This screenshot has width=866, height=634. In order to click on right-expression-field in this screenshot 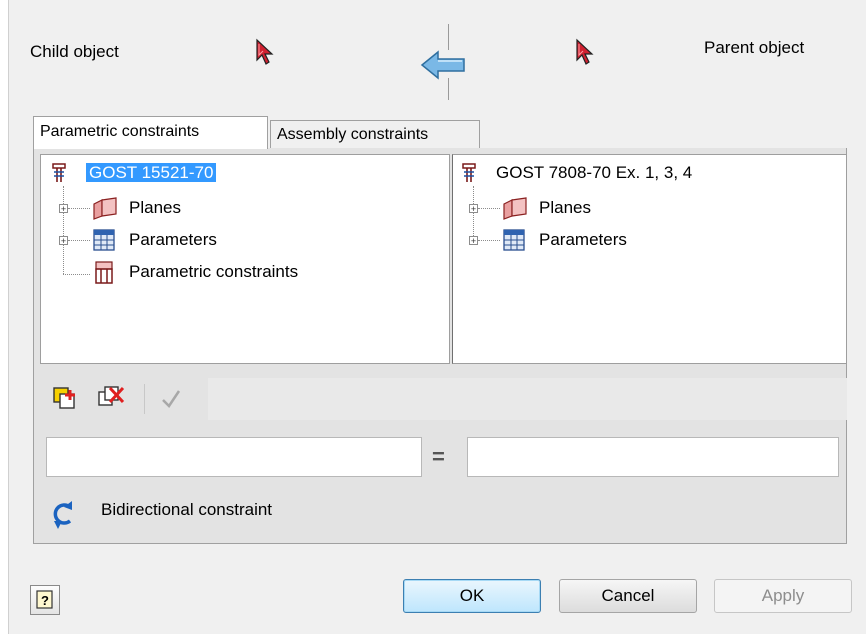, I will do `click(653, 457)`.